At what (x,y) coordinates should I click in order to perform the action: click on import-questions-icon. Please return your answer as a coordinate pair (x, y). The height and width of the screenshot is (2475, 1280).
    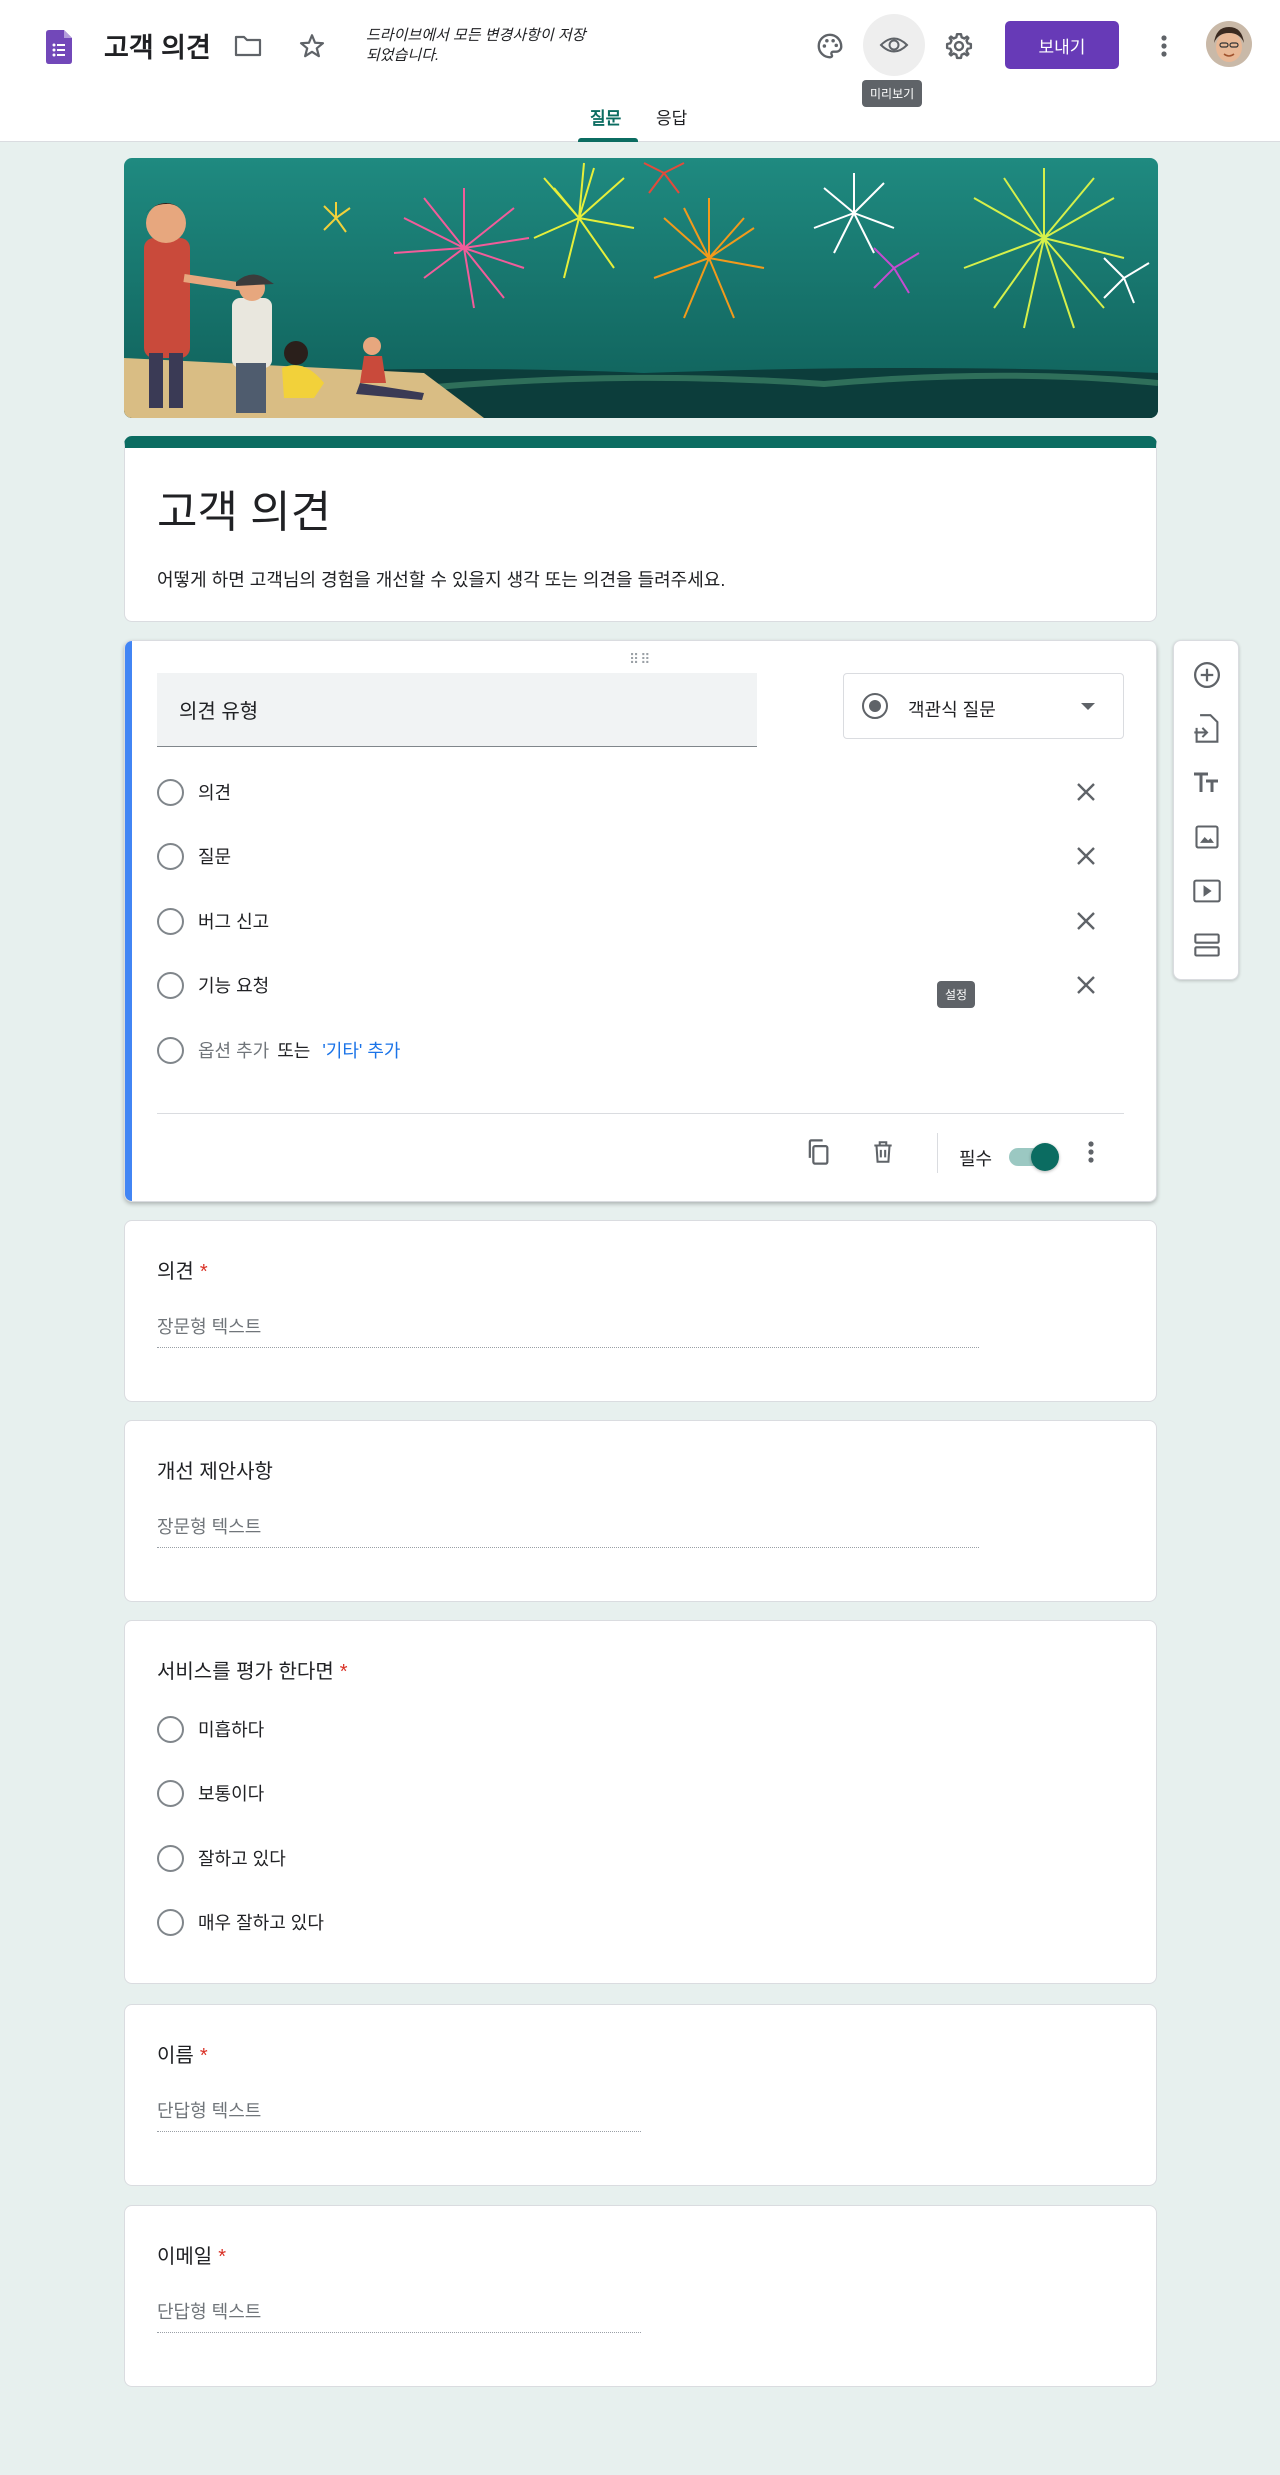
    Looking at the image, I should click on (1207, 729).